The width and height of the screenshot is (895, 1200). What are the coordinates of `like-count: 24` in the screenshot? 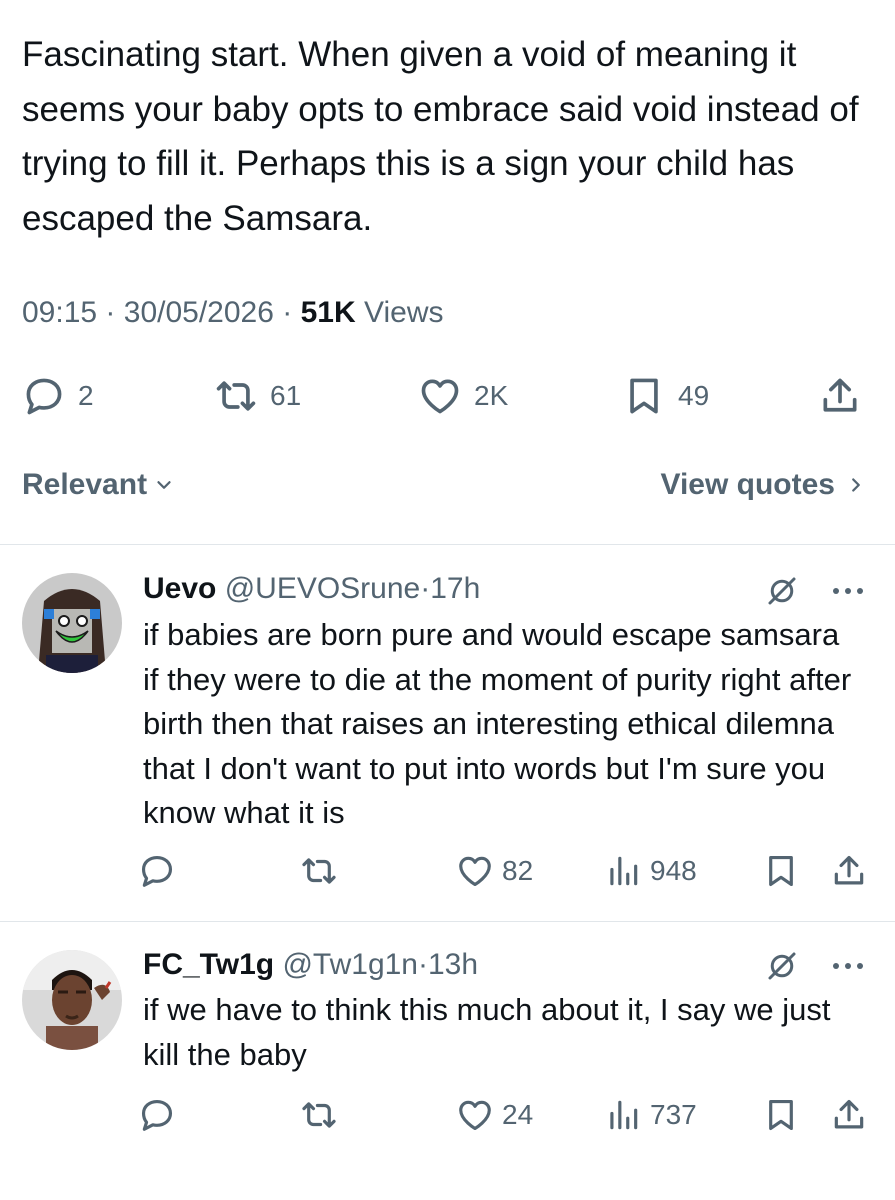 It's located at (518, 1114).